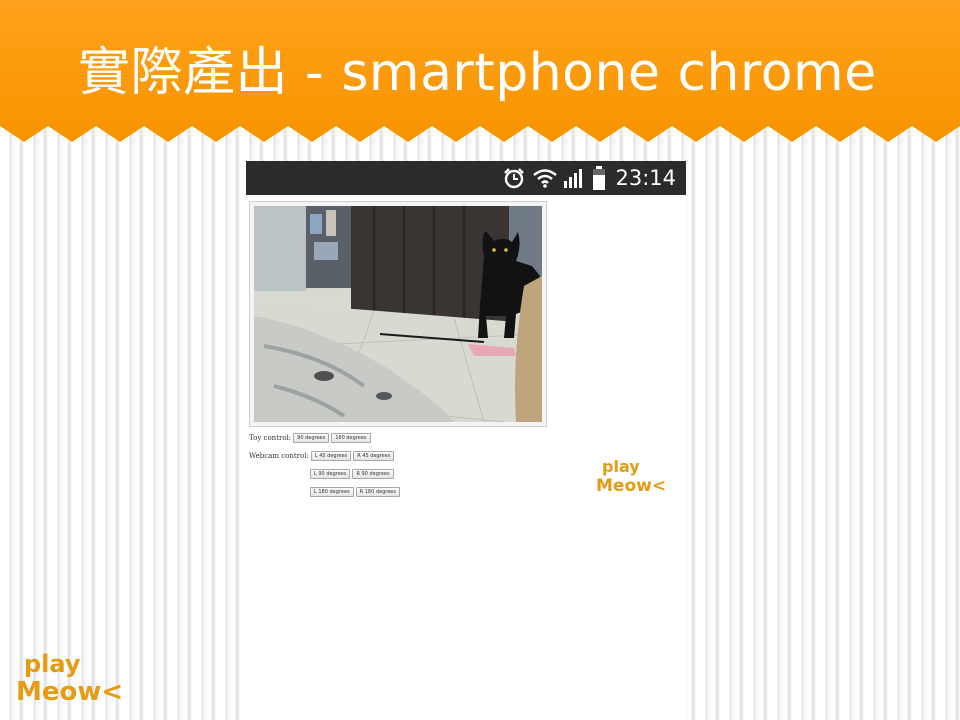  I want to click on webcam-stream, so click(398, 314).